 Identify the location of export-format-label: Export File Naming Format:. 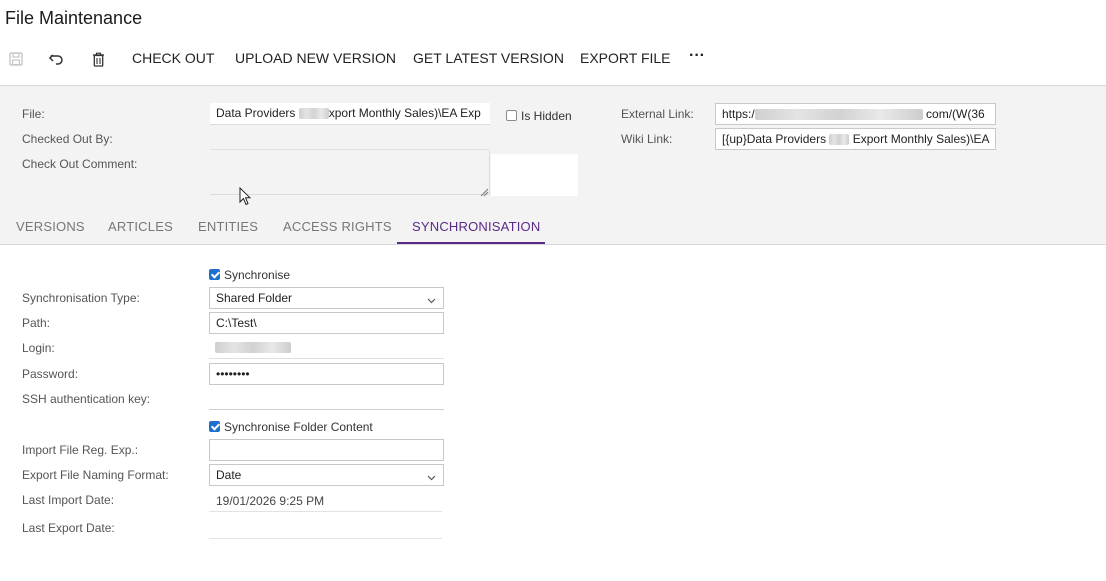
(95, 475).